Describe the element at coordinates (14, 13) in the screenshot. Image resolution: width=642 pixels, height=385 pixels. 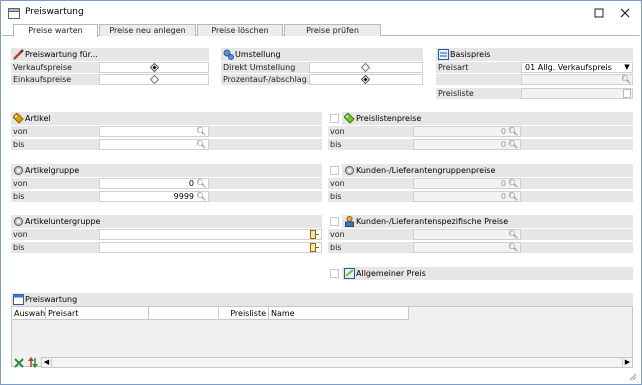
I see `app-icon` at that location.